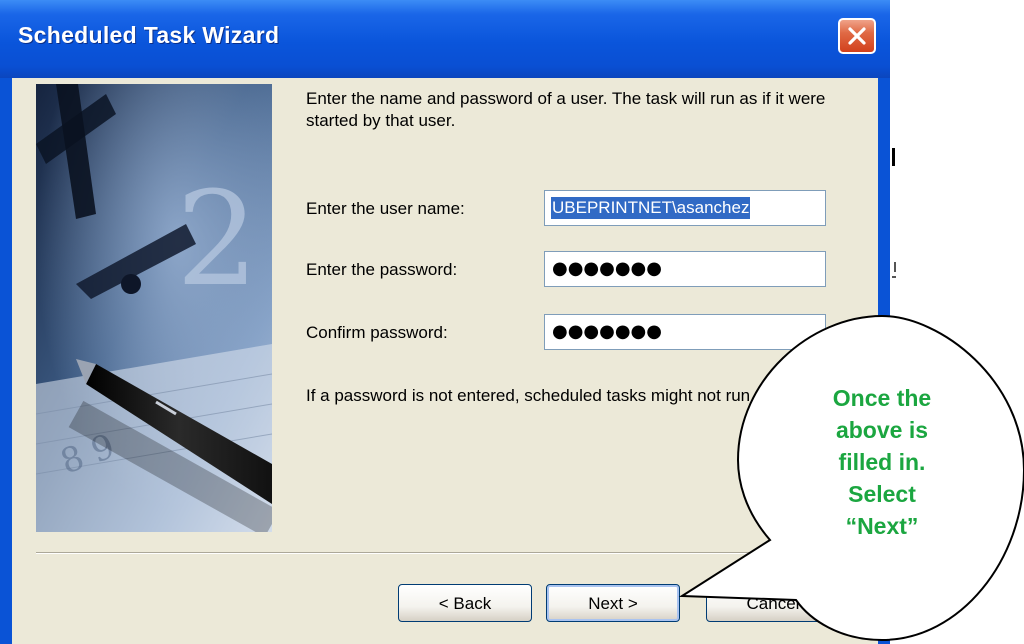 The width and height of the screenshot is (1024, 644). What do you see at coordinates (451, 553) in the screenshot?
I see `footer-divider` at bounding box center [451, 553].